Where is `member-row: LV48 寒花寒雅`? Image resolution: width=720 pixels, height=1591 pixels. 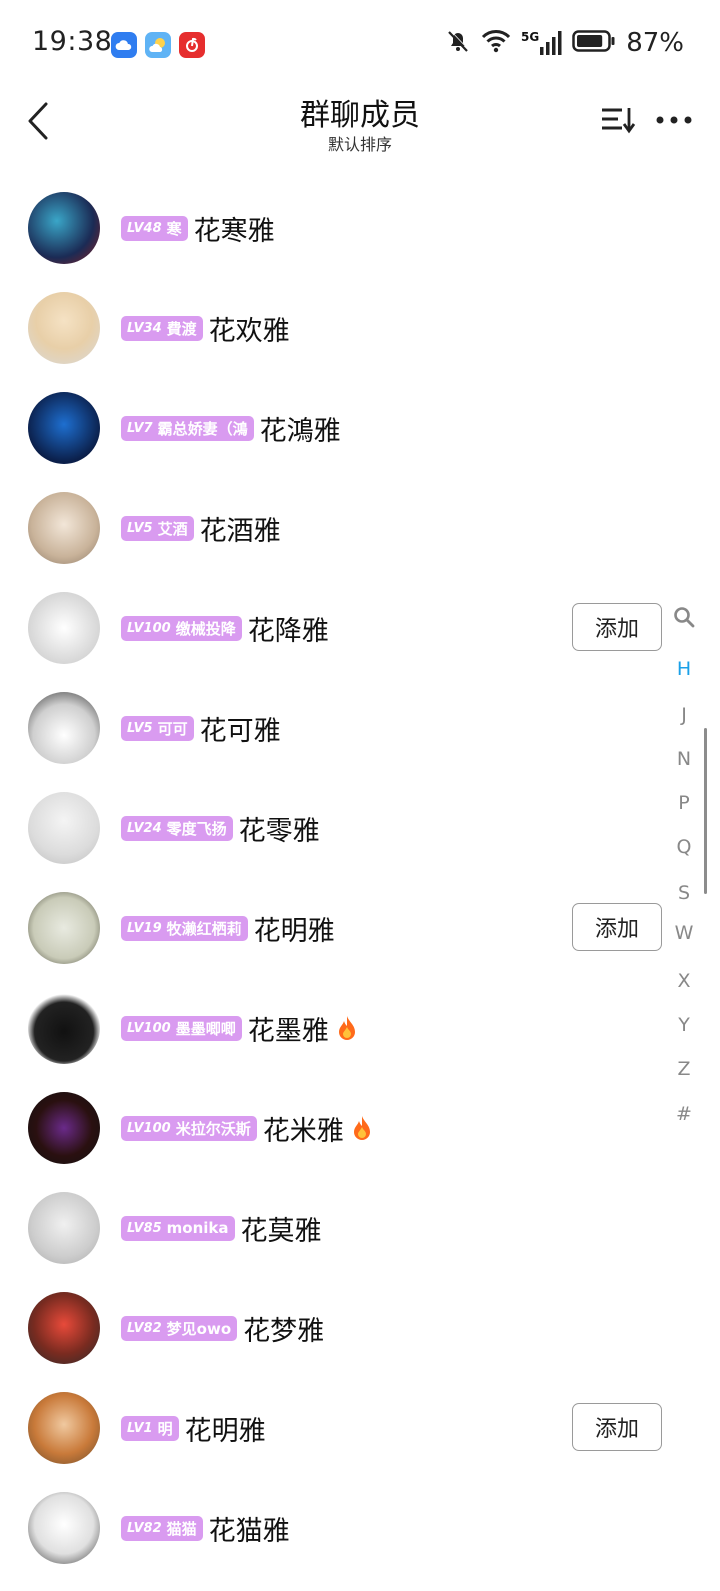
member-row: LV48 寒花寒雅 is located at coordinates (360, 228).